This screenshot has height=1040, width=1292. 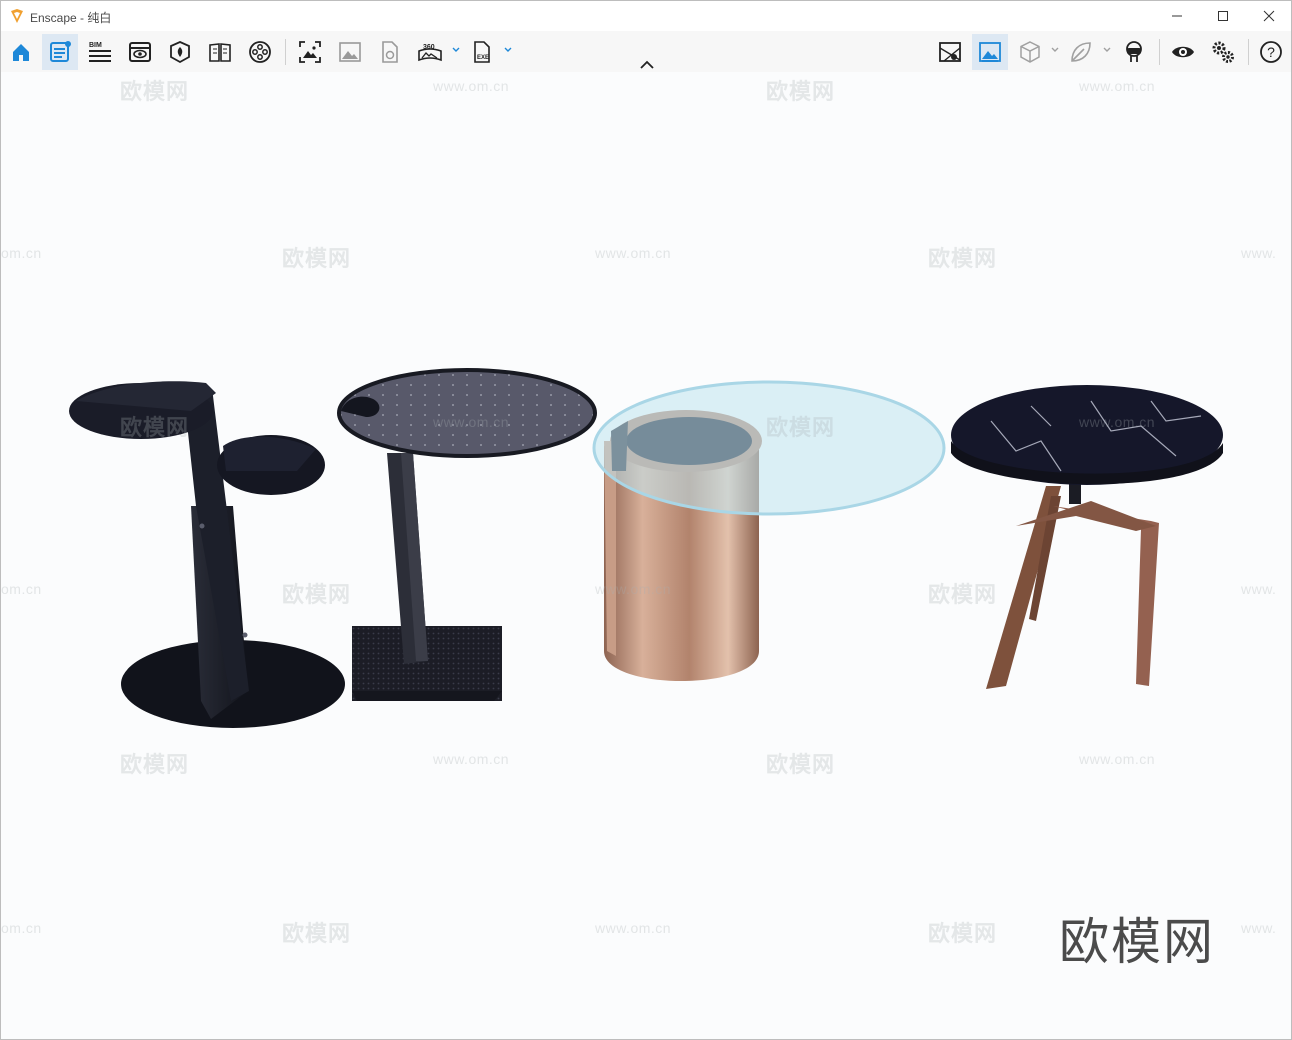 I want to click on home-icon, so click(x=21, y=52).